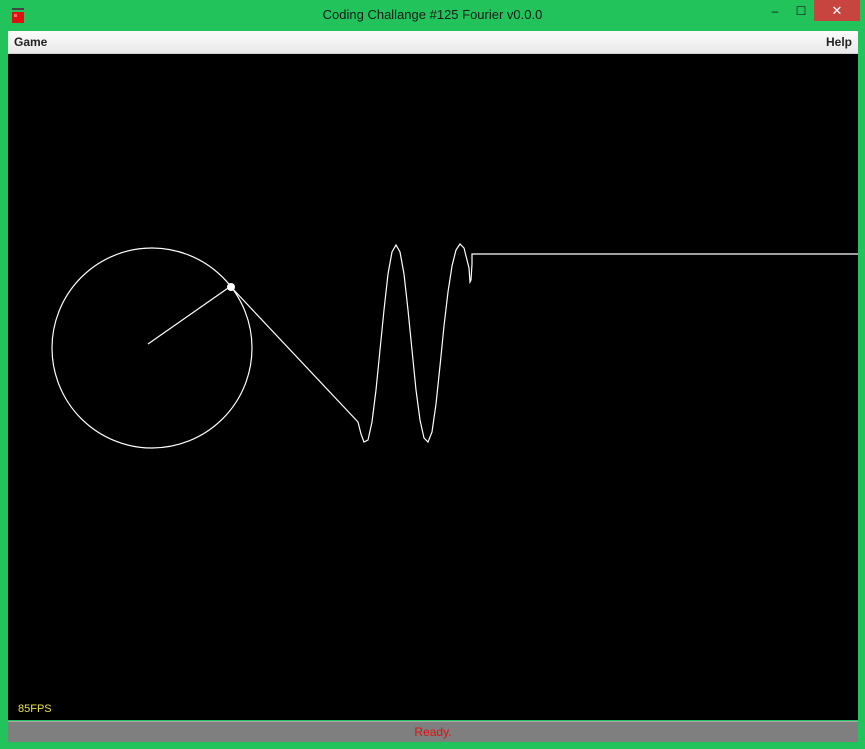  I want to click on fps-counter: 85FPS, so click(35, 709).